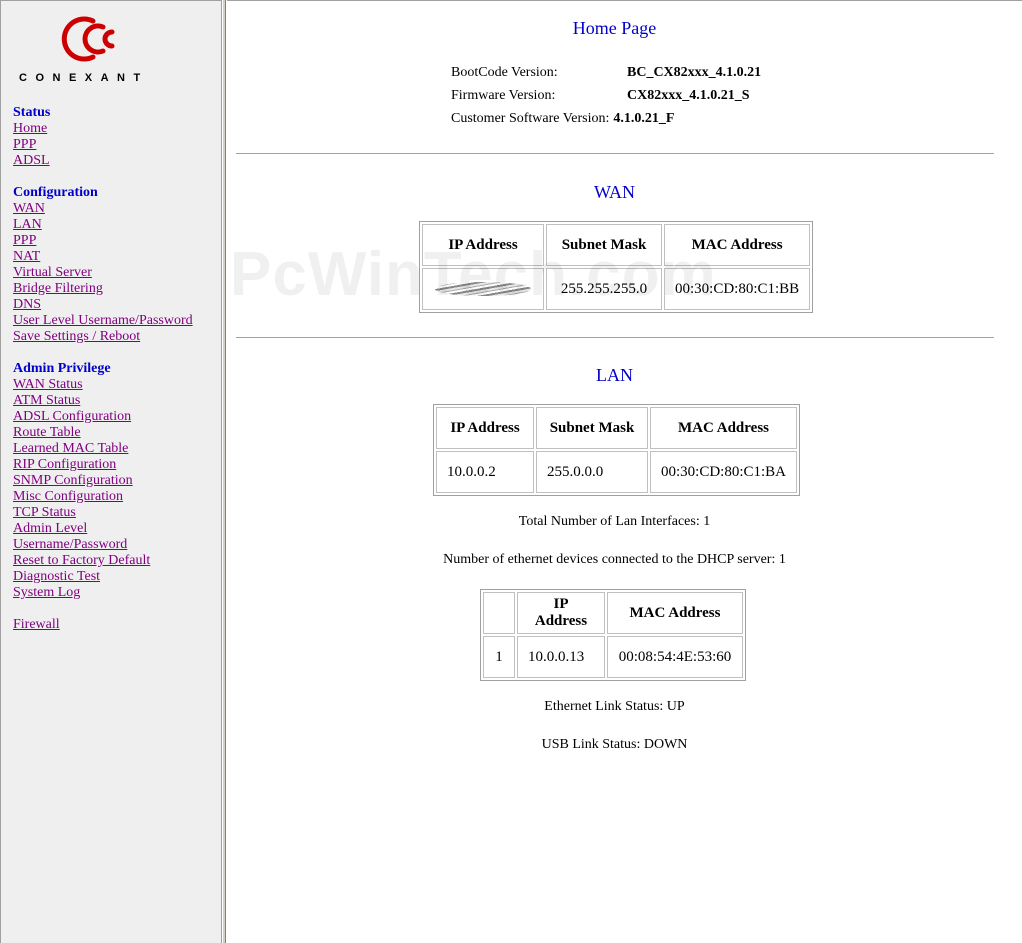 Image resolution: width=1022 pixels, height=943 pixels. Describe the element at coordinates (81, 560) in the screenshot. I see `nav-link-reset-factory: Reset to Factory Default` at that location.